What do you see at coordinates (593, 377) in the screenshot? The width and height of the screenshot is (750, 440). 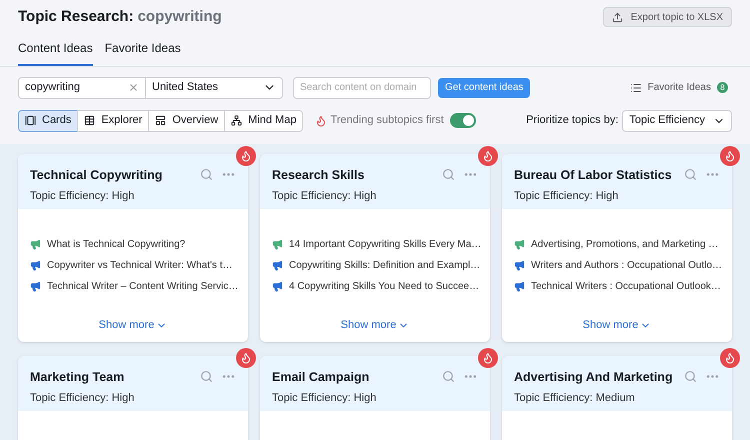 I see `card-title: Advertising And Marketing` at bounding box center [593, 377].